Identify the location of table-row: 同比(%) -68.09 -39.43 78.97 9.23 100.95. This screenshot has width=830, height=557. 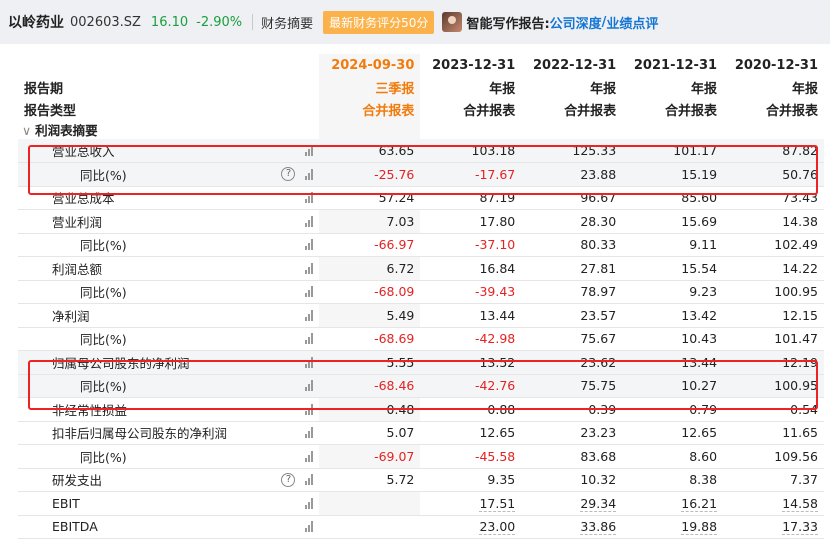
(421, 292).